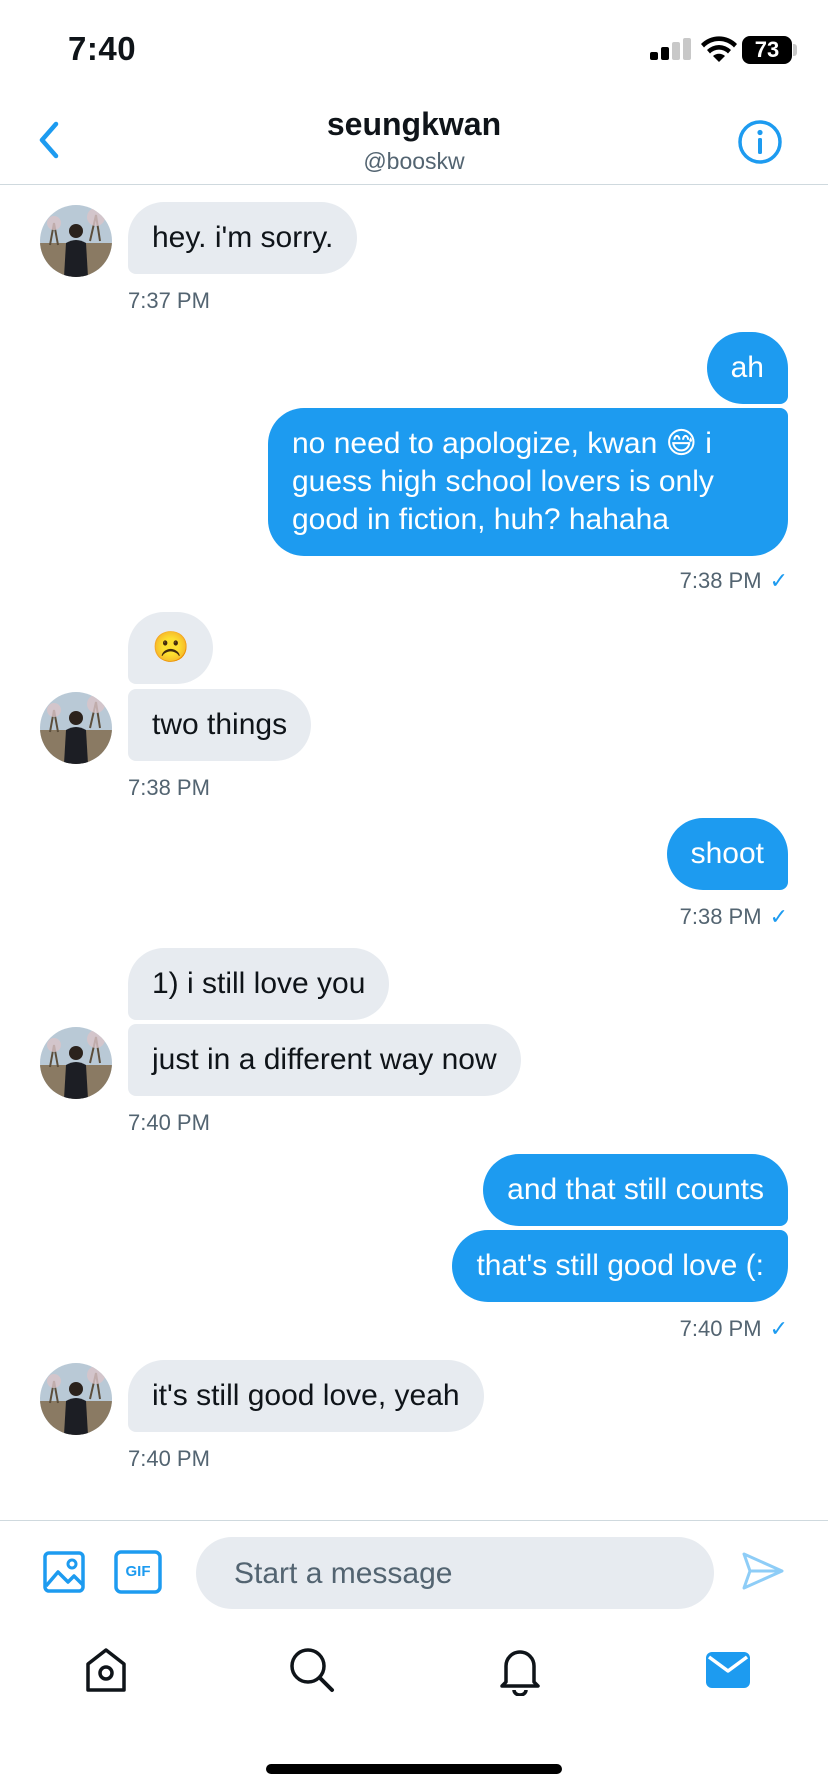  What do you see at coordinates (169, 300) in the screenshot?
I see `message-timestamp: 7:37 PM` at bounding box center [169, 300].